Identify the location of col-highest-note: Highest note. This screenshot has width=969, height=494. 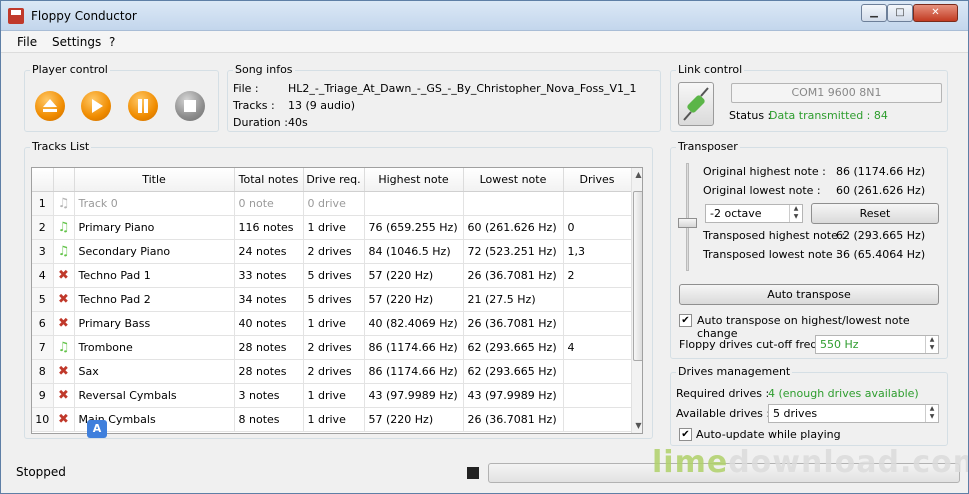
(414, 180).